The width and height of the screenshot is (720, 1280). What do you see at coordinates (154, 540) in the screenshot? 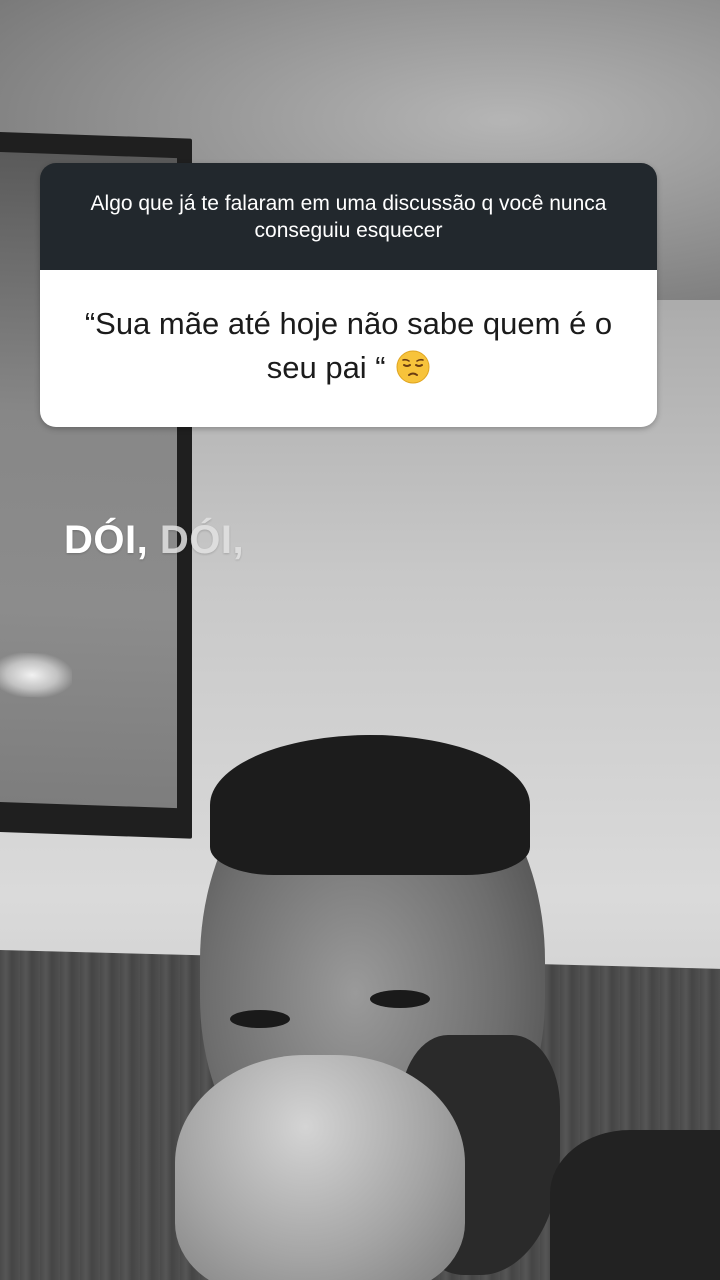
I see `story-text-overlay: DÓI, DÓI,` at bounding box center [154, 540].